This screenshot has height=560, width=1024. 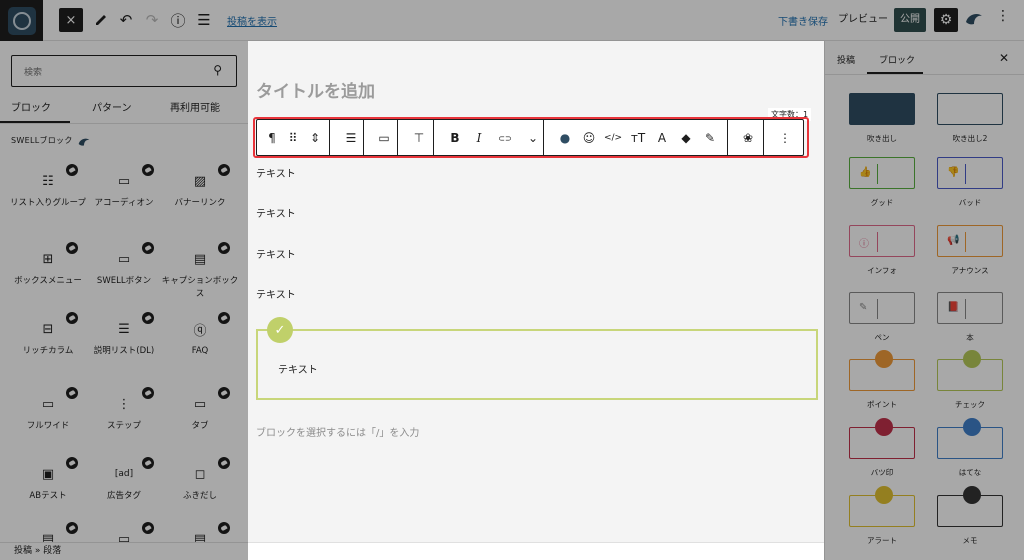 What do you see at coordinates (910, 20) in the screenshot?
I see `publish-button: 公開` at bounding box center [910, 20].